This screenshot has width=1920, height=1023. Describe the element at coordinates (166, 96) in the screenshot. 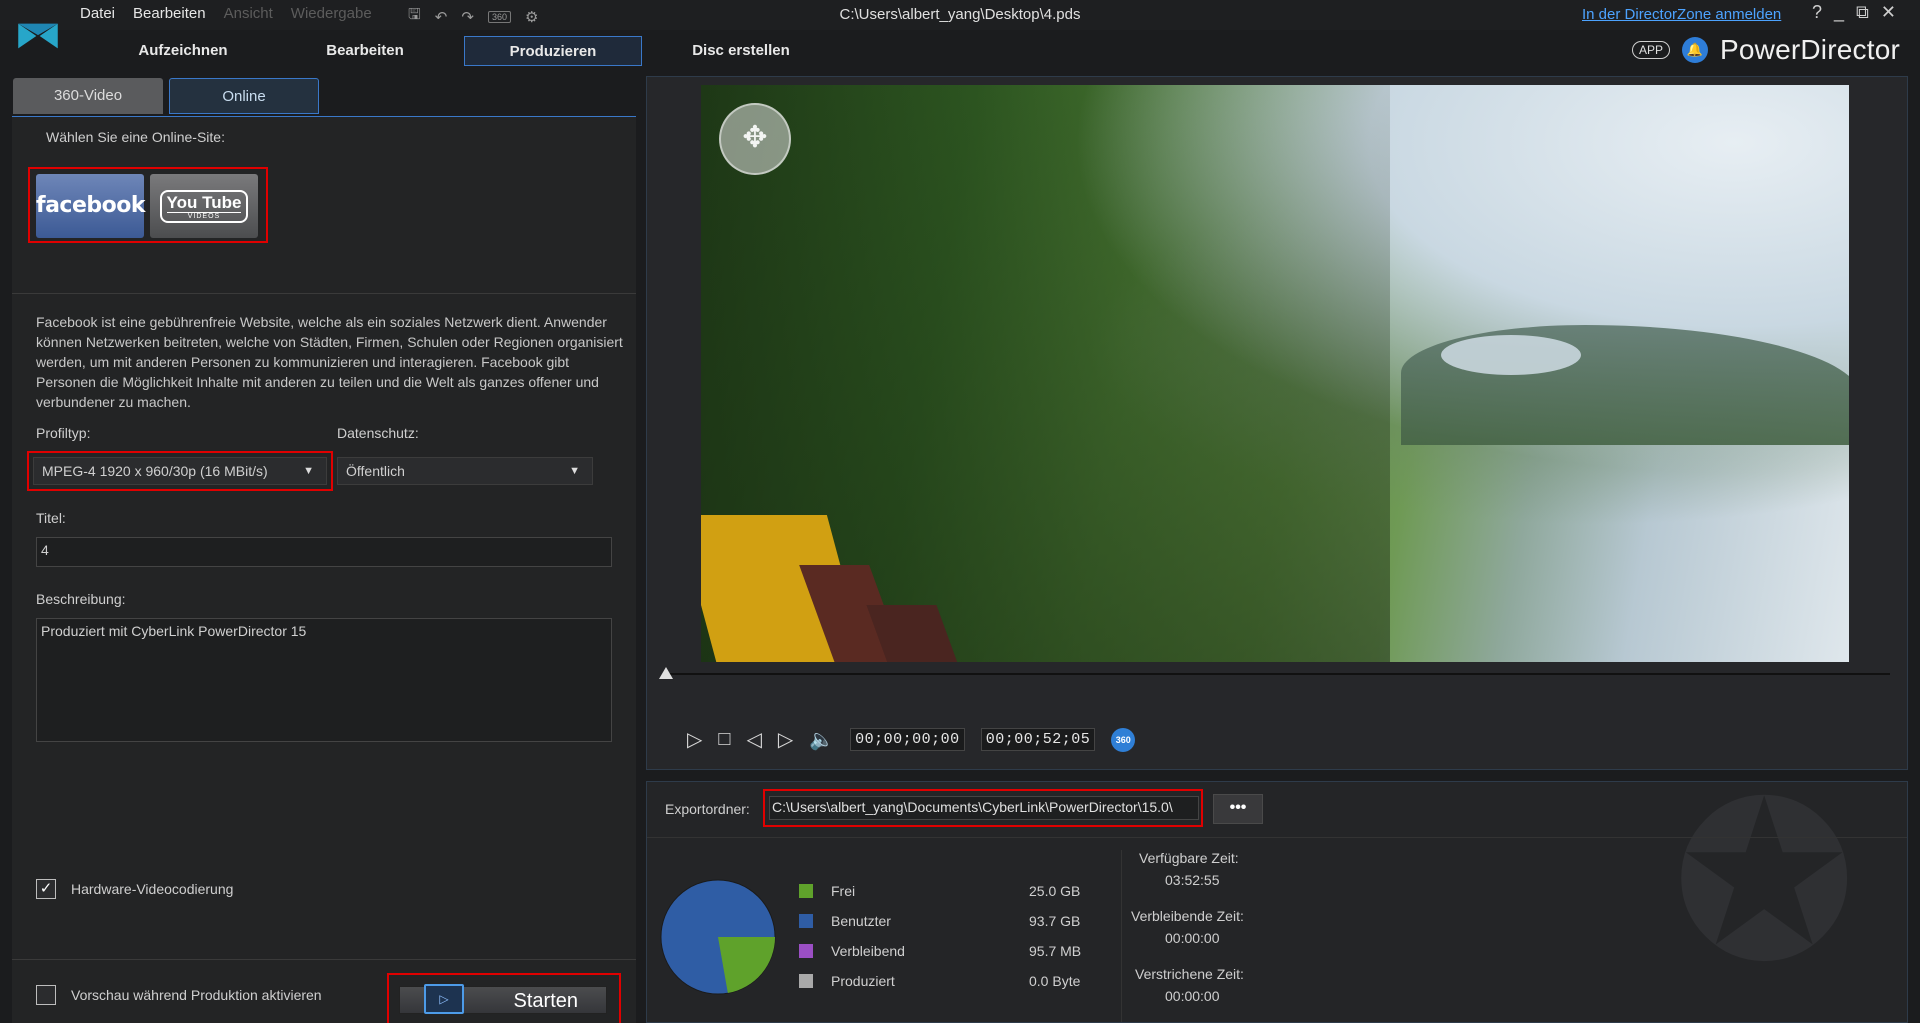

I see `produce-subtabs: 360-Video Online` at that location.